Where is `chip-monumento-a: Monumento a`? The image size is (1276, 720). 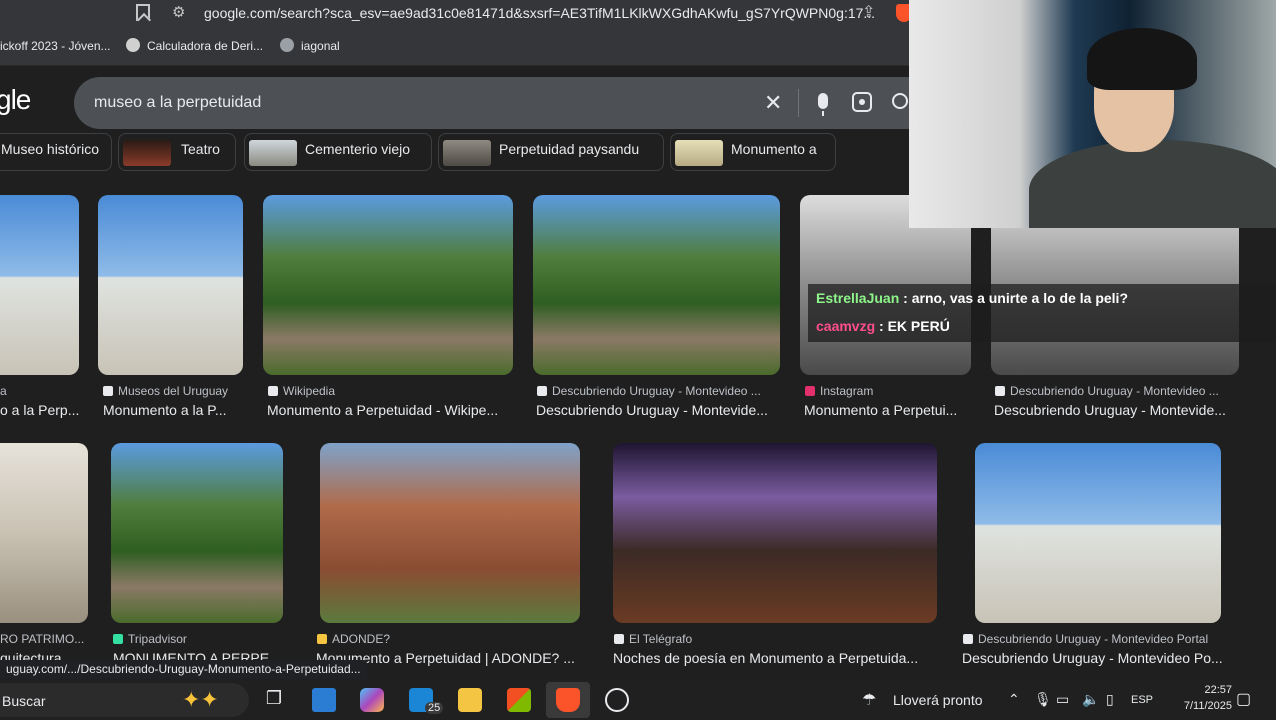
chip-monumento-a: Monumento a is located at coordinates (753, 152).